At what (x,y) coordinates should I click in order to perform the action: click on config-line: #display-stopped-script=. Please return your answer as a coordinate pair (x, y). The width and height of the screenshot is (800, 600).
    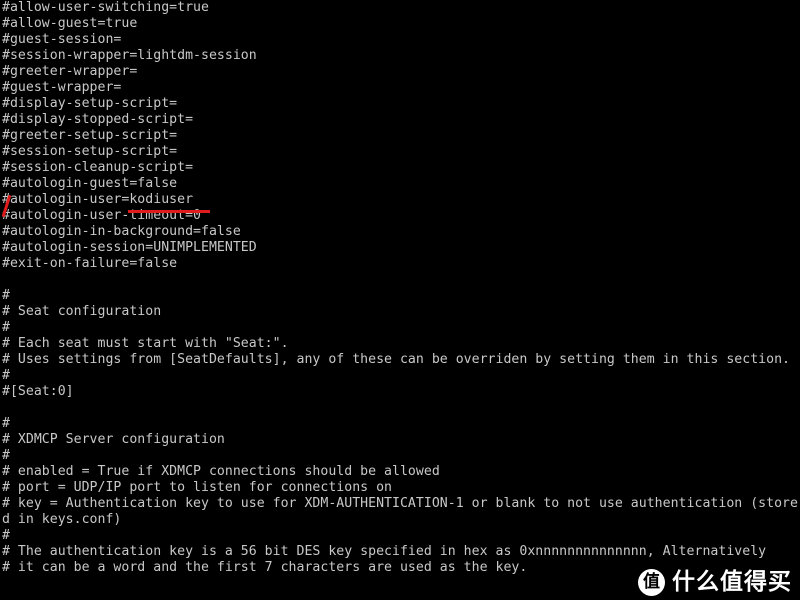
    Looking at the image, I should click on (98, 119).